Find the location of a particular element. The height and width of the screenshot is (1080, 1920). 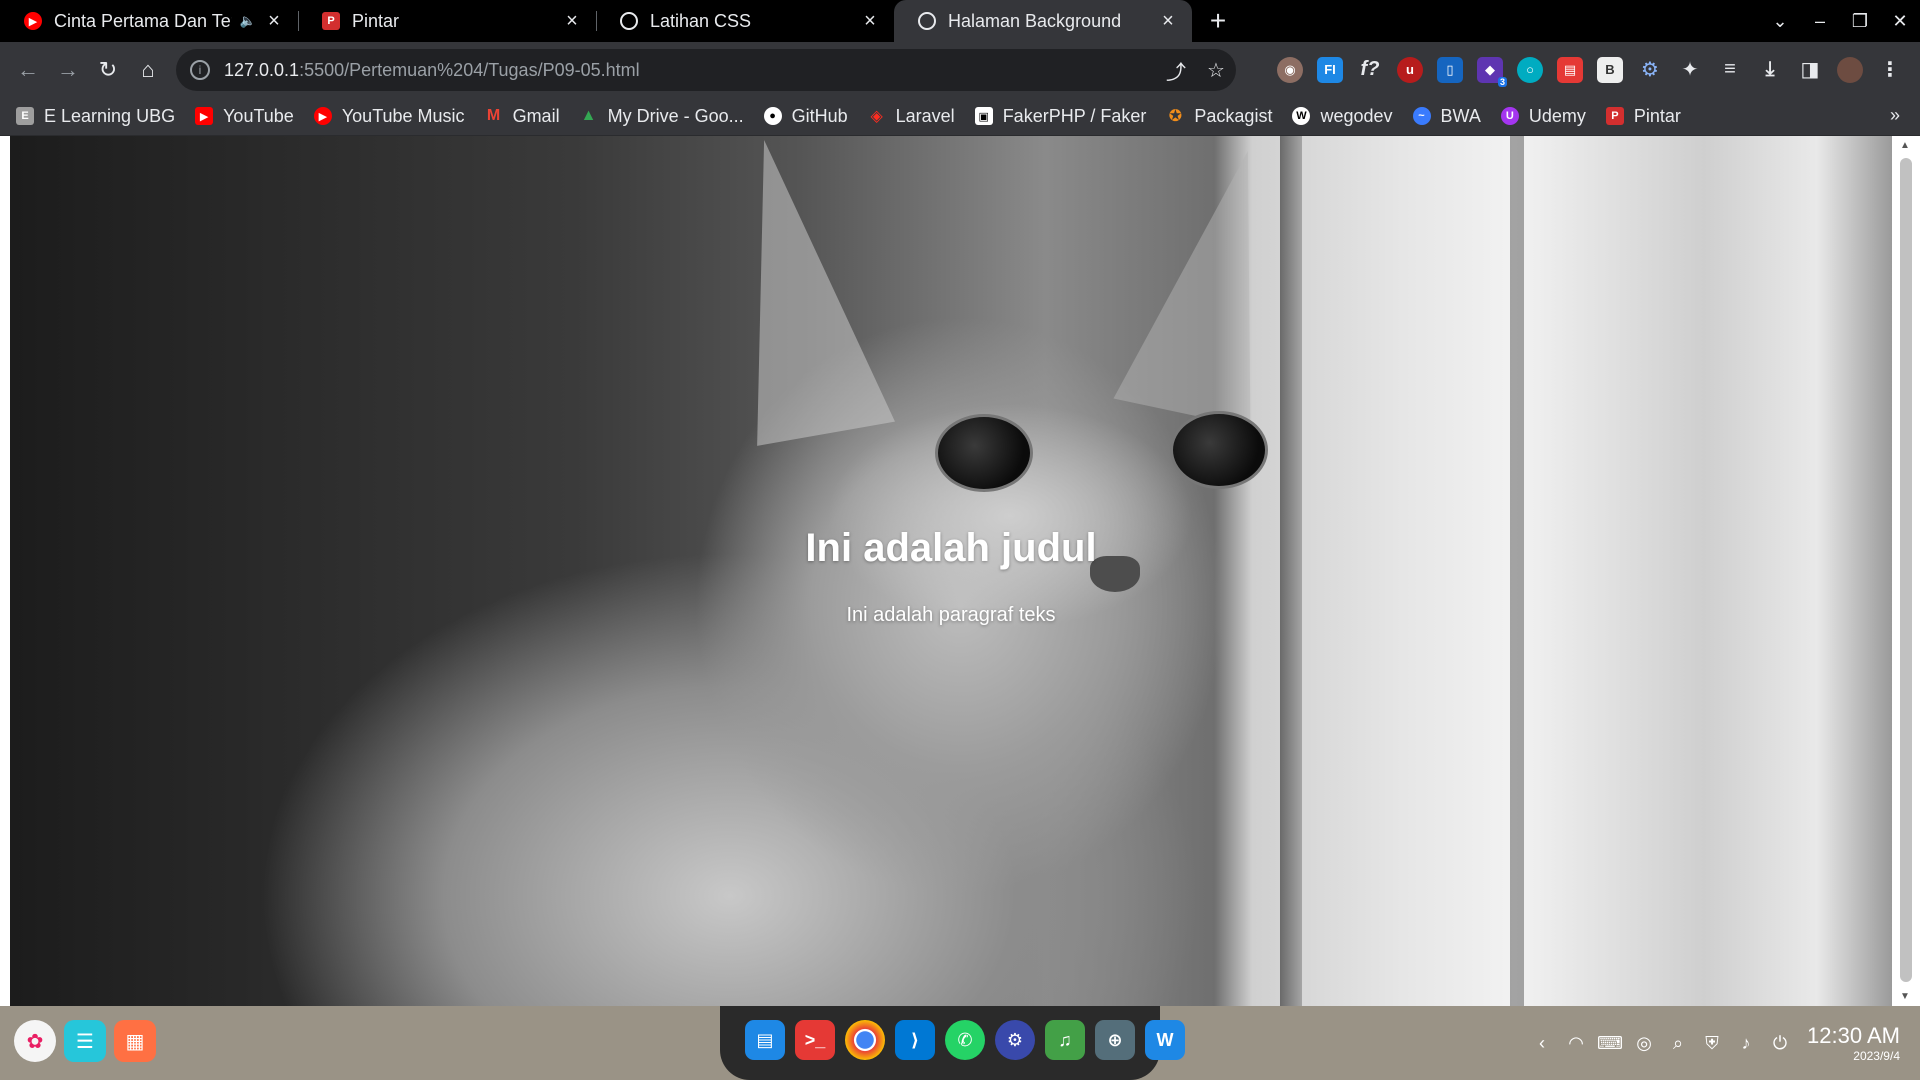

app-store-icon: ▦ is located at coordinates (135, 1041).